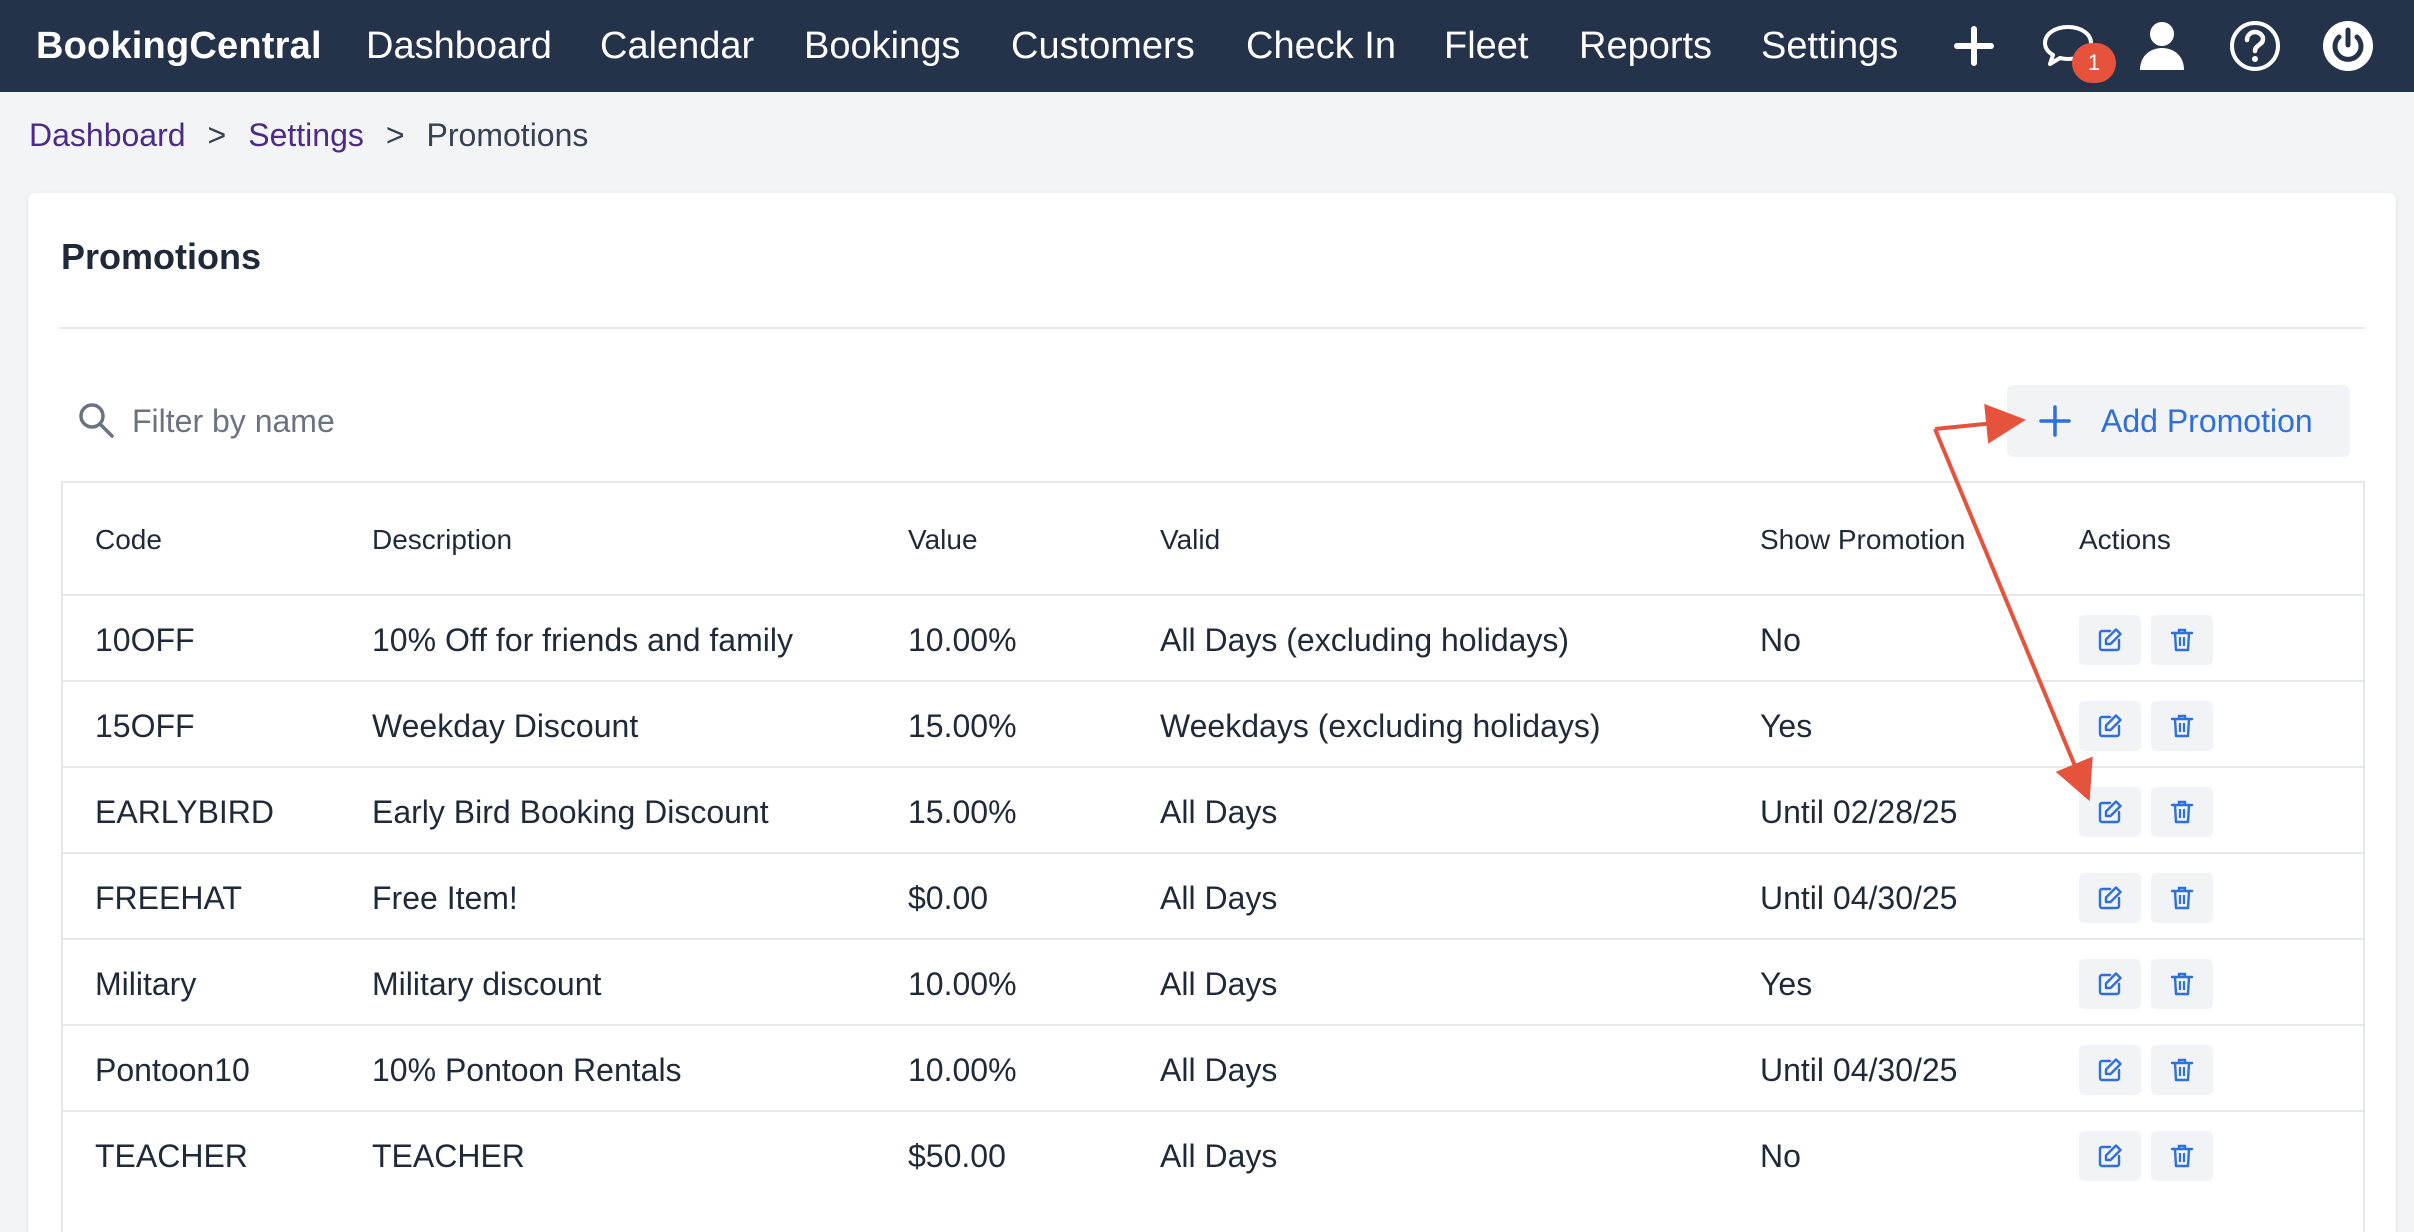 The height and width of the screenshot is (1232, 2414). What do you see at coordinates (459, 46) in the screenshot?
I see `nav-item-dashboard: Dashboard` at bounding box center [459, 46].